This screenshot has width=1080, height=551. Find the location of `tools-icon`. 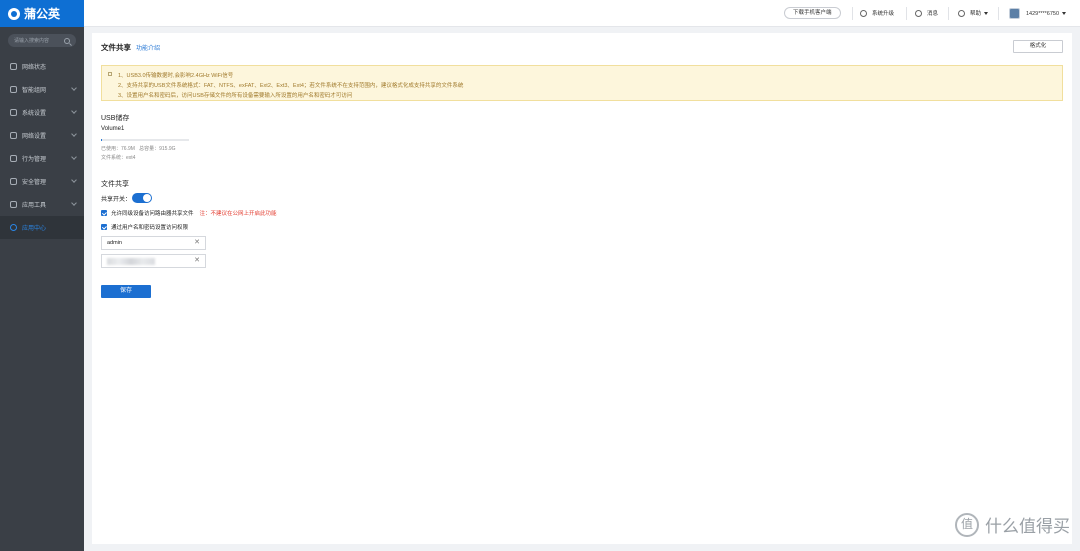

tools-icon is located at coordinates (13, 204).